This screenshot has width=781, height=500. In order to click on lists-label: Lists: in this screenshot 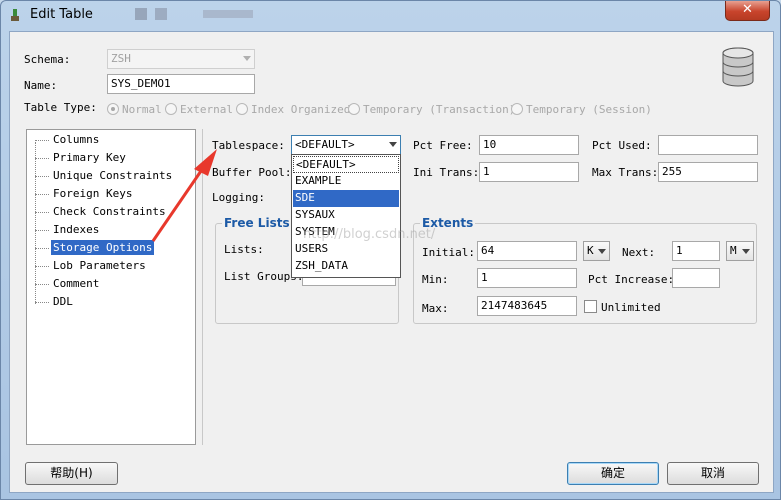, I will do `click(244, 249)`.